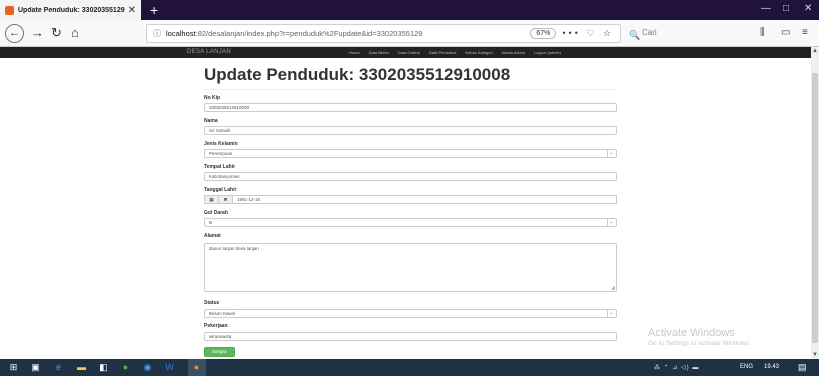 The image size is (819, 376). Describe the element at coordinates (357, 74) in the screenshot. I see `page-title: Update Penduduk: 3302035512910008` at that location.